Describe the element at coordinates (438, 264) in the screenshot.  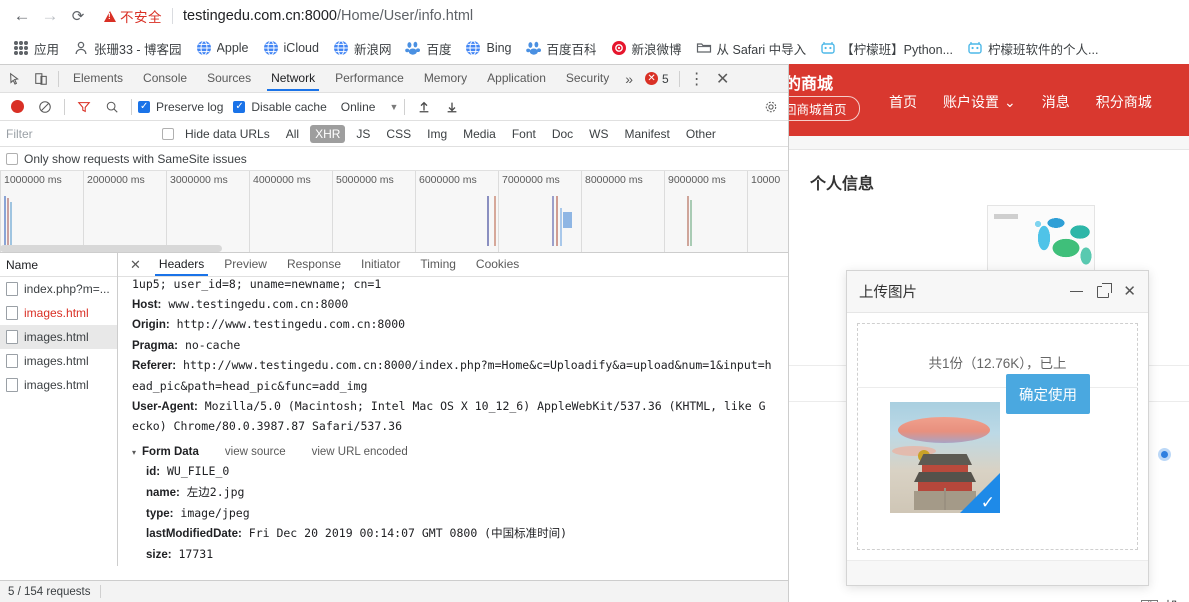
I see `detail-tab-timing: Timing` at that location.